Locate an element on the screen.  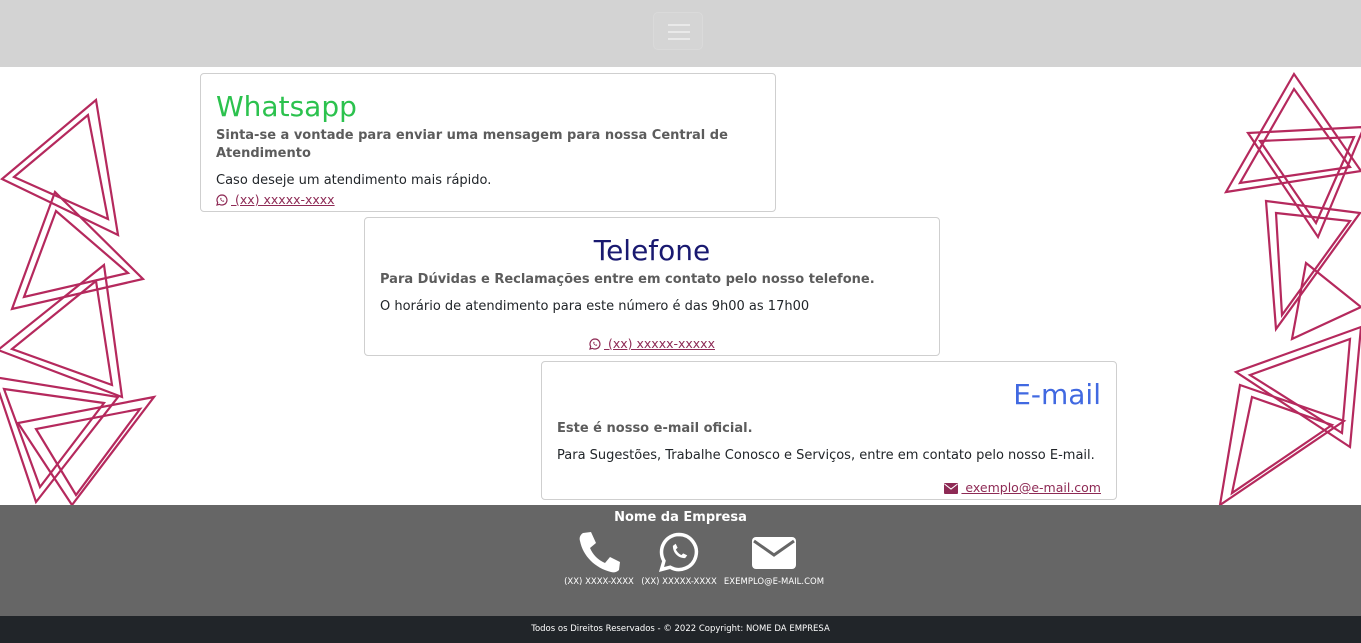
triangle-decoration-left-icon is located at coordinates (78, 301).